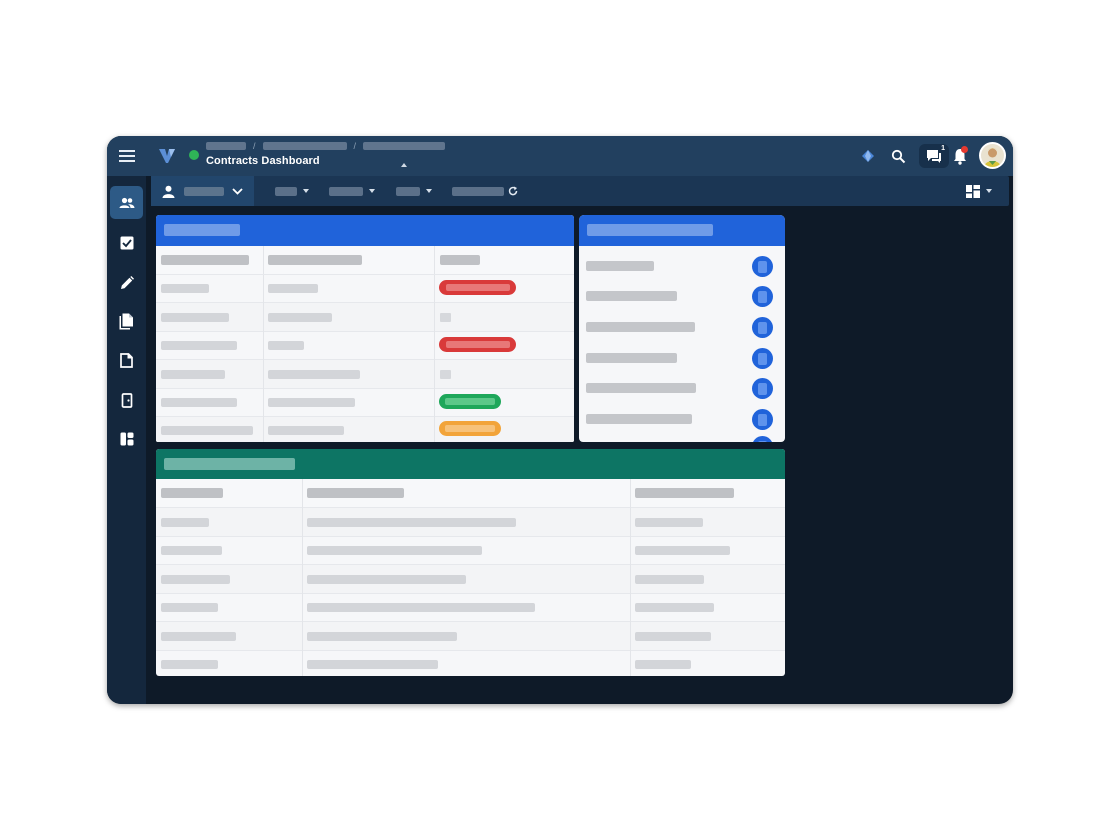 The width and height of the screenshot is (1120, 840). What do you see at coordinates (229, 464) in the screenshot?
I see `panel-title` at bounding box center [229, 464].